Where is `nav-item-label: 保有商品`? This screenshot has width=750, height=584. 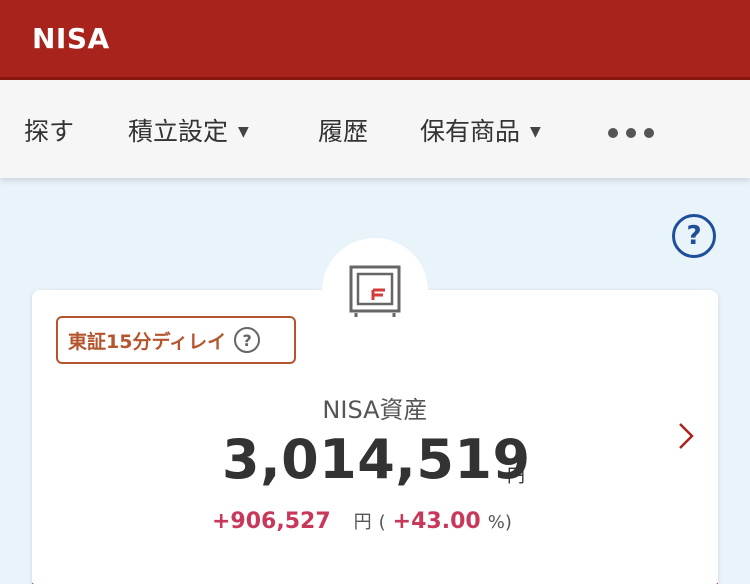 nav-item-label: 保有商品 is located at coordinates (470, 131).